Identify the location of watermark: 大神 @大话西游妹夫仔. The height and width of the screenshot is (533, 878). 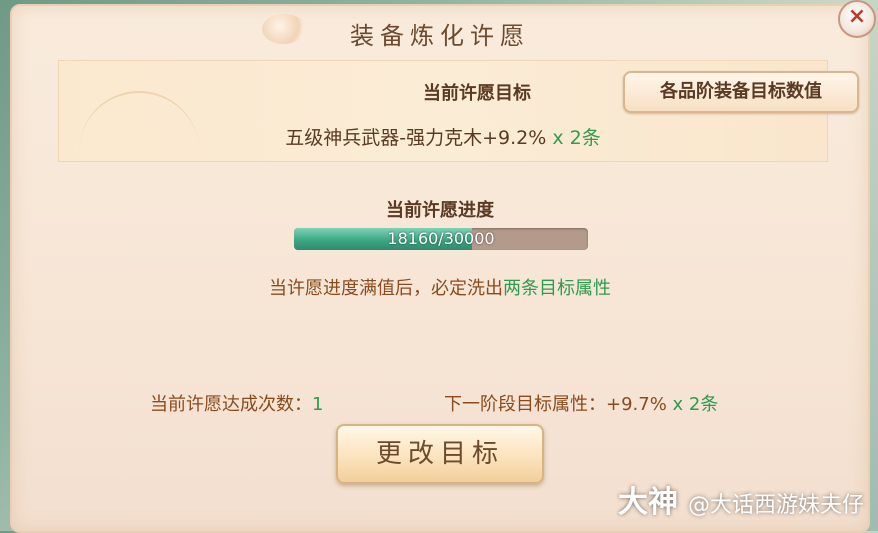
(741, 499).